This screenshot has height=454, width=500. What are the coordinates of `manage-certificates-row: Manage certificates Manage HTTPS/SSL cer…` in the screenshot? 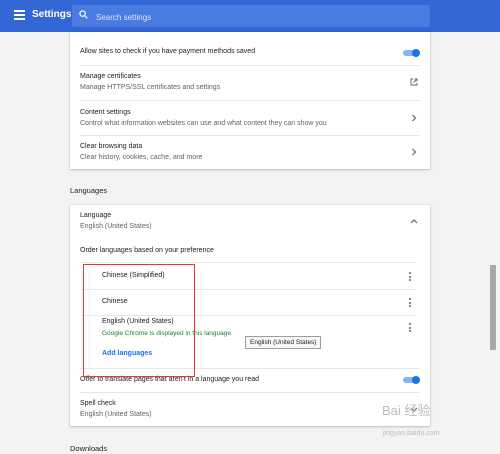 It's located at (250, 82).